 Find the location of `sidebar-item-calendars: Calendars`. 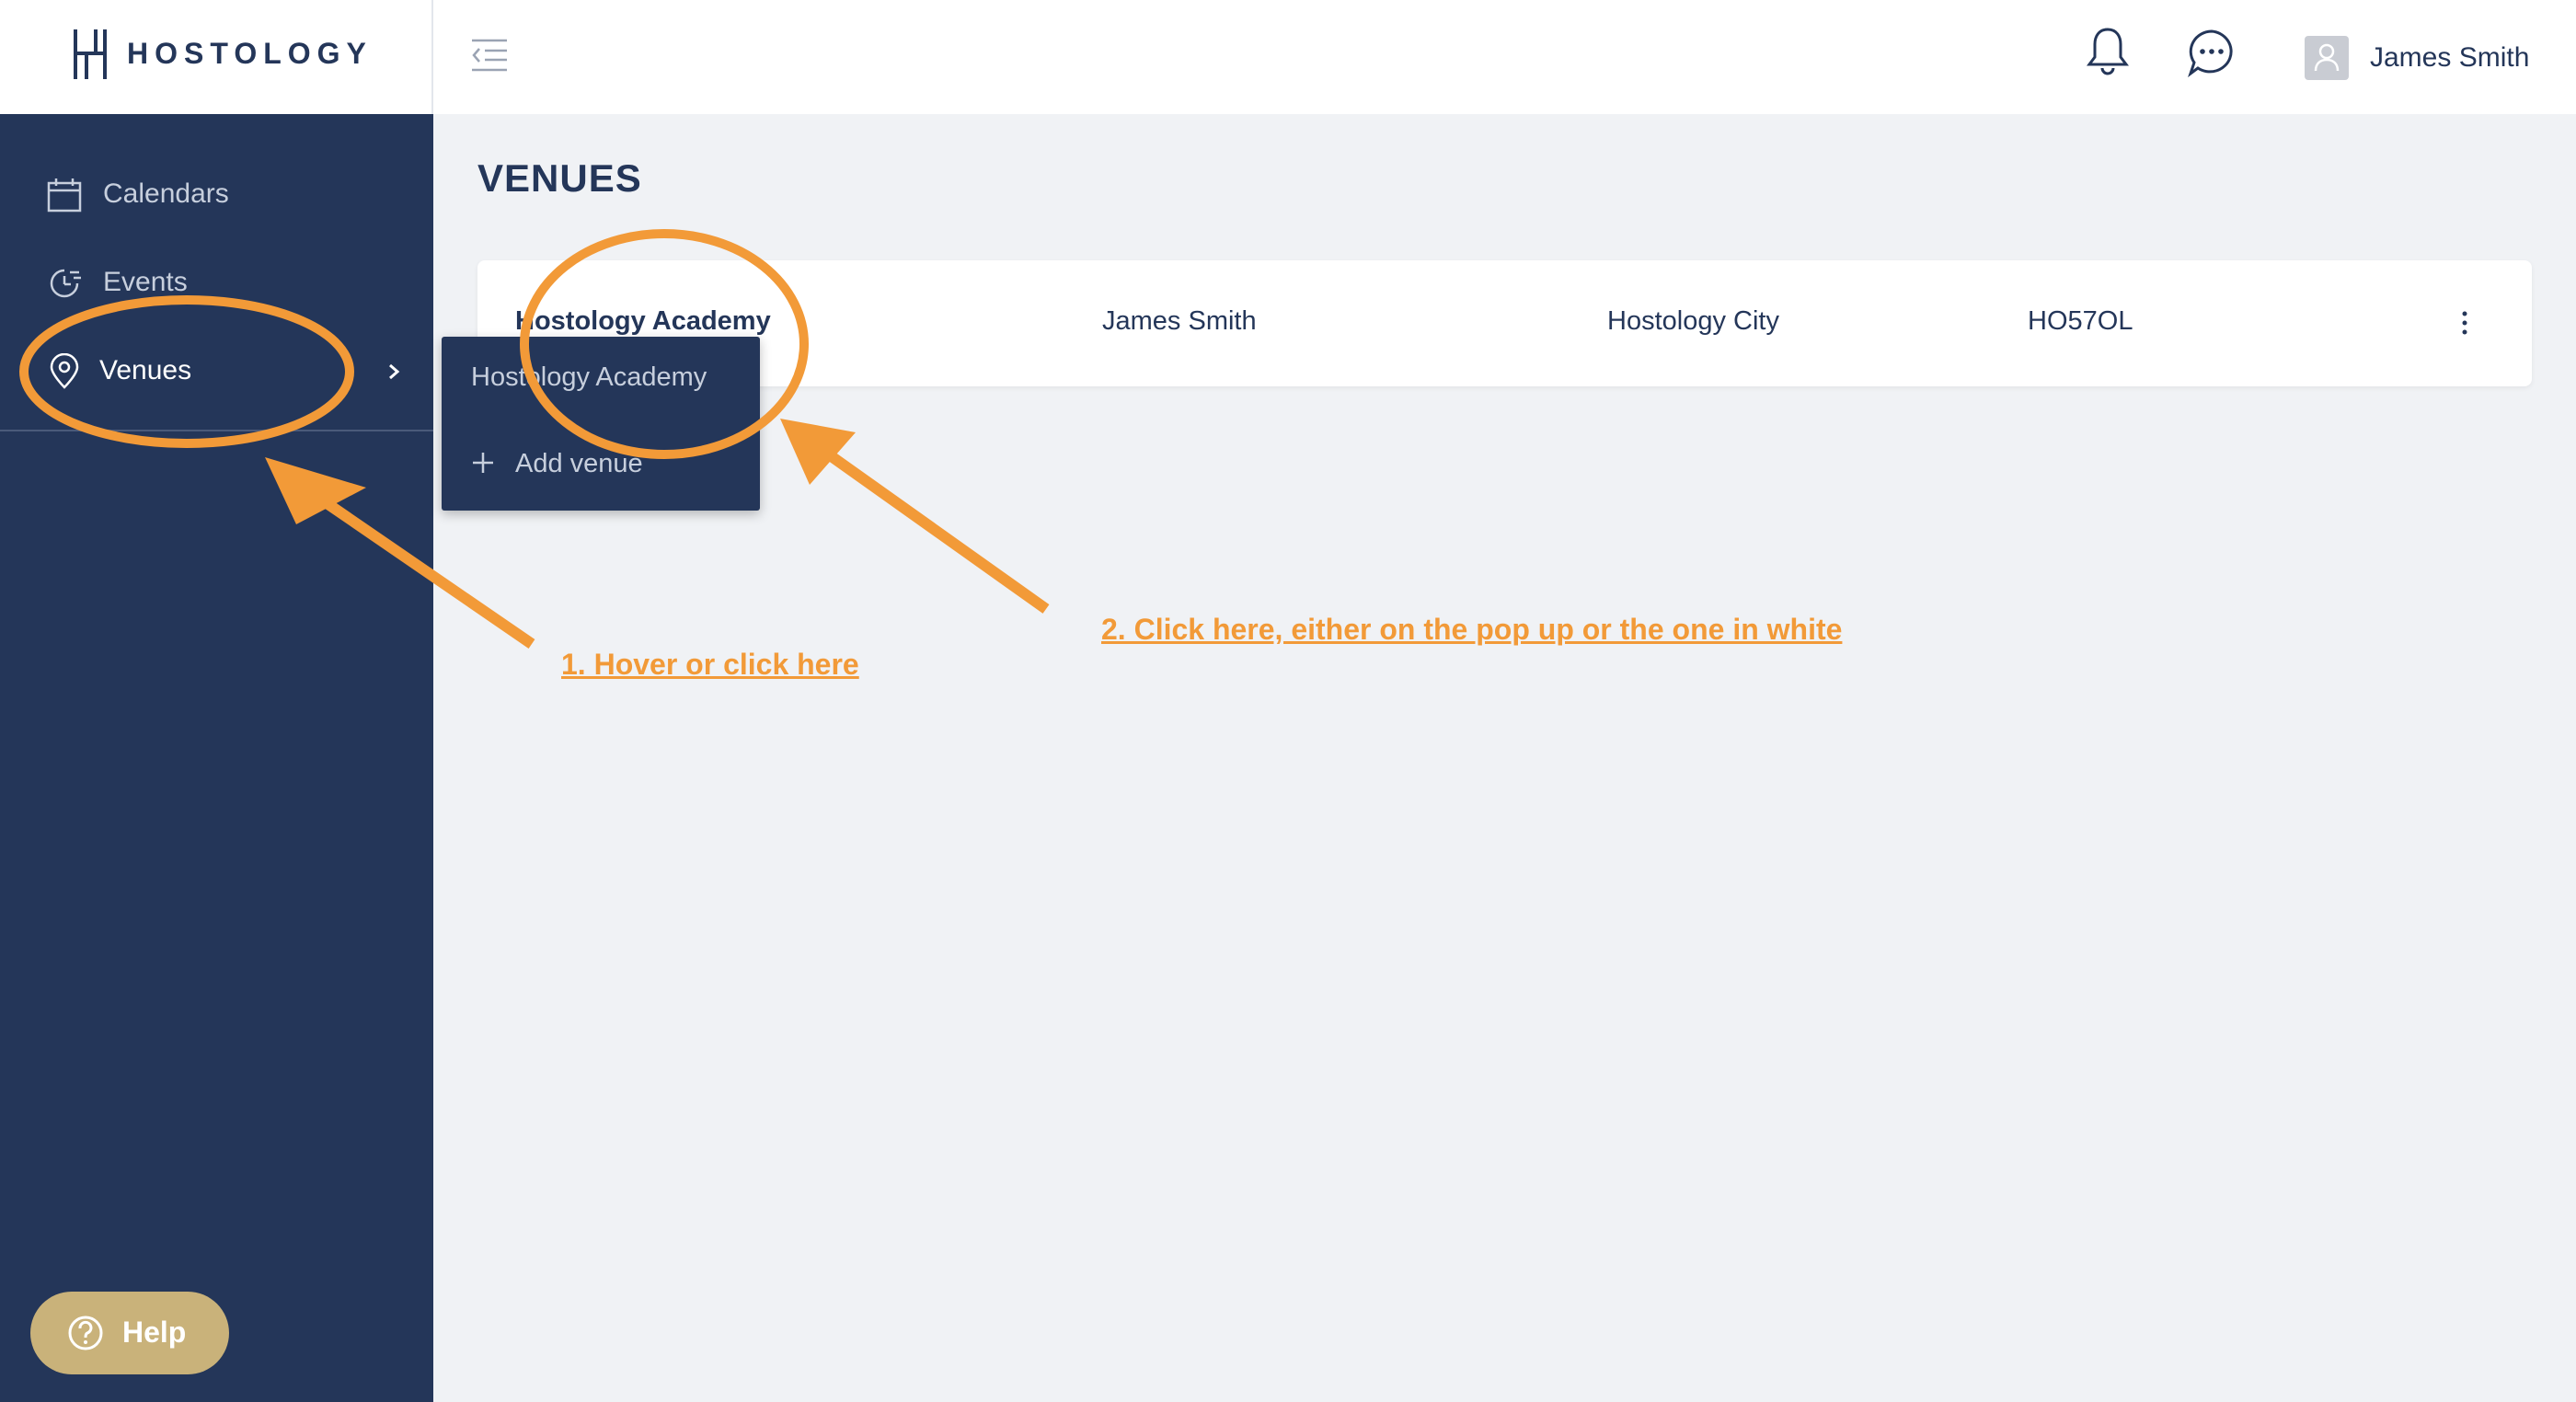

sidebar-item-calendars: Calendars is located at coordinates (216, 195).